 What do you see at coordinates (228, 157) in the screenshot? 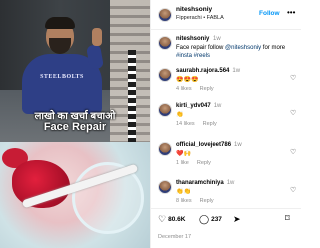
I see `comment-item: official_lovejeet786 1w ❤️🙌 1 like Reply ♡` at bounding box center [228, 157].